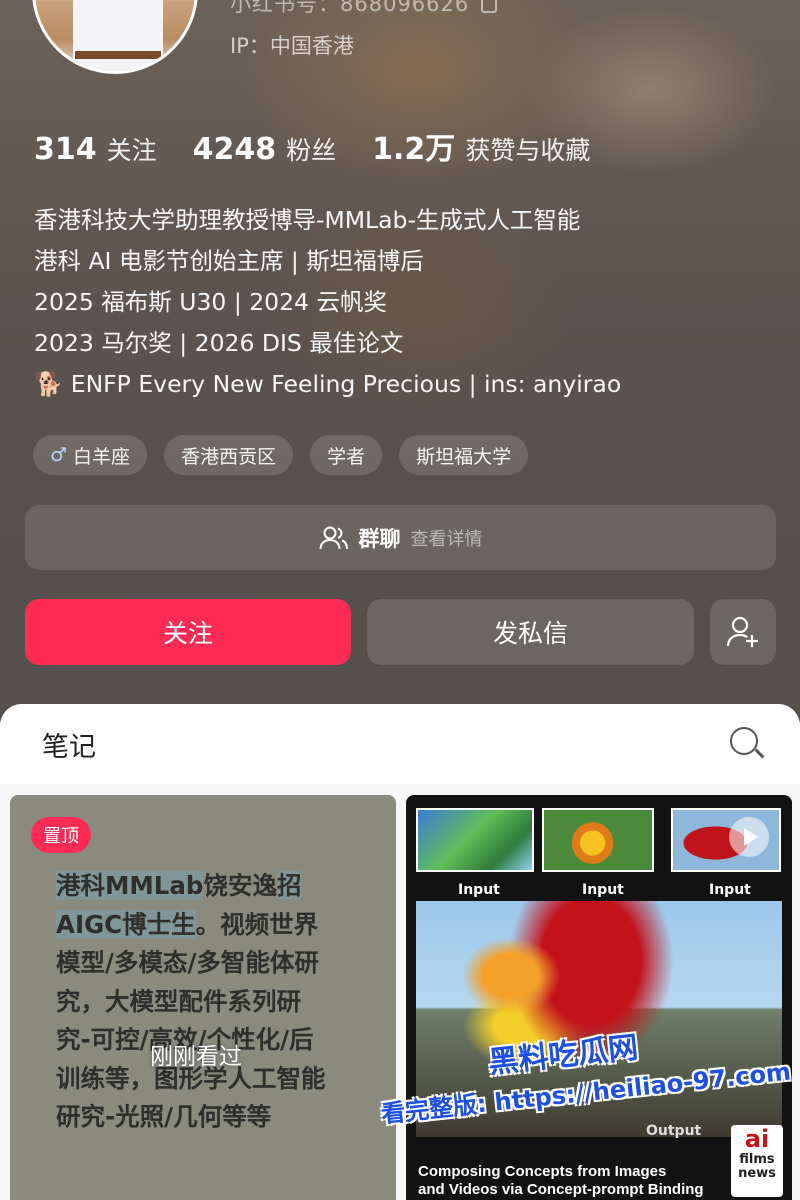 Image resolution: width=800 pixels, height=1200 pixels. I want to click on logo-text: films, so click(757, 1159).